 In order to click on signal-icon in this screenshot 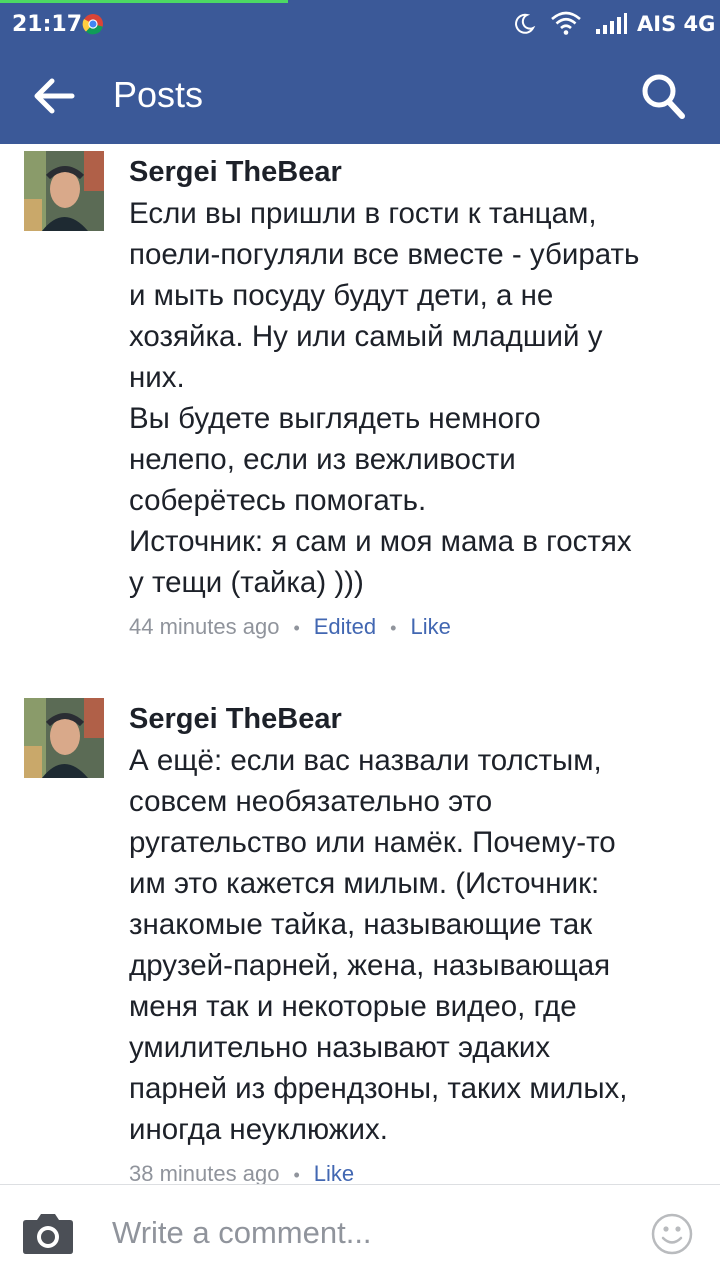, I will do `click(611, 23)`.